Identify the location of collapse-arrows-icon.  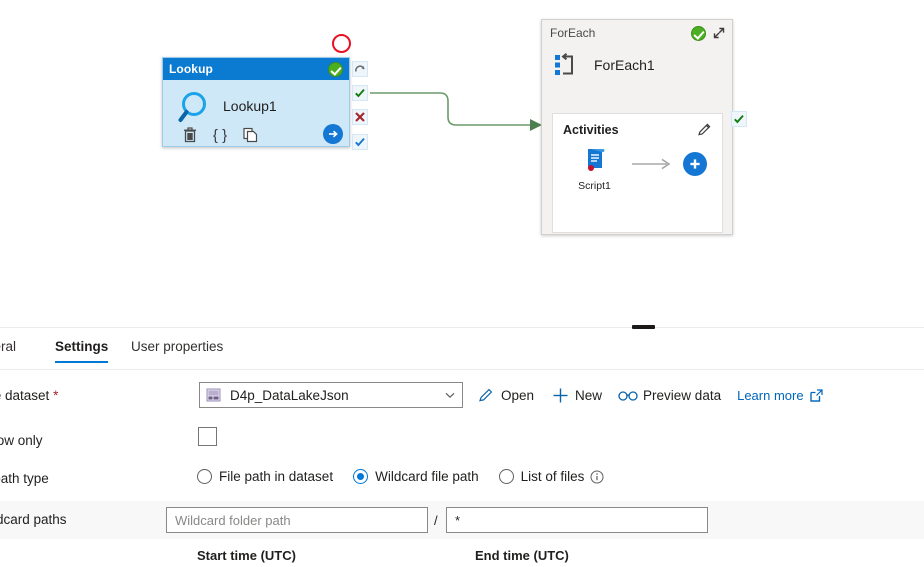
(719, 33).